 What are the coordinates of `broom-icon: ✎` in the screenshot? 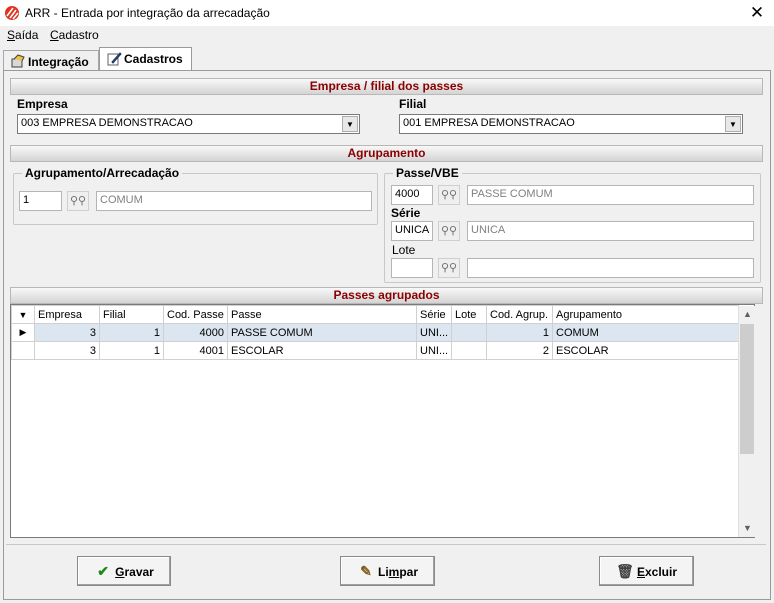 It's located at (366, 571).